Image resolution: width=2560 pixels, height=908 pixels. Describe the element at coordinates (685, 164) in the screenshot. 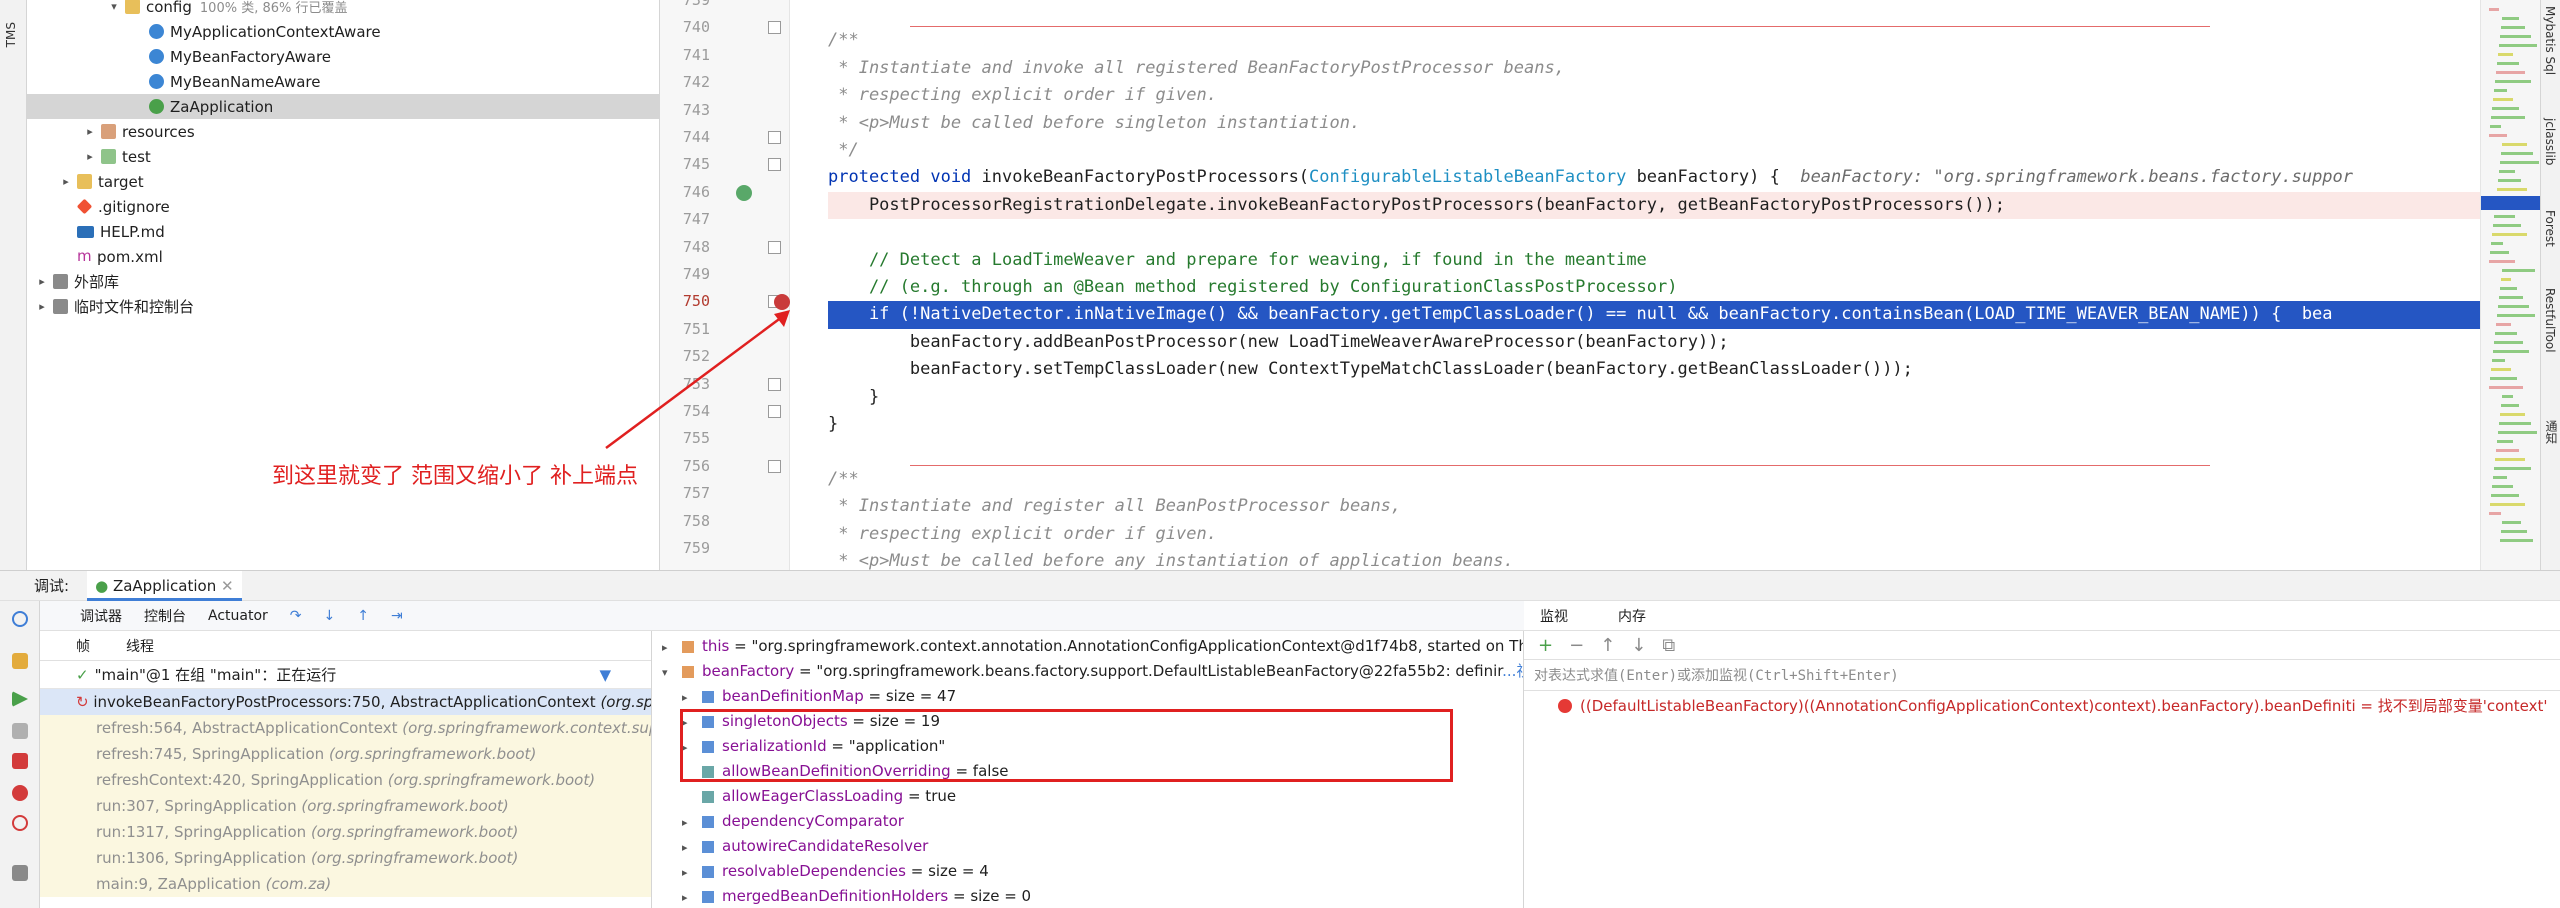

I see `line-number: 745` at that location.